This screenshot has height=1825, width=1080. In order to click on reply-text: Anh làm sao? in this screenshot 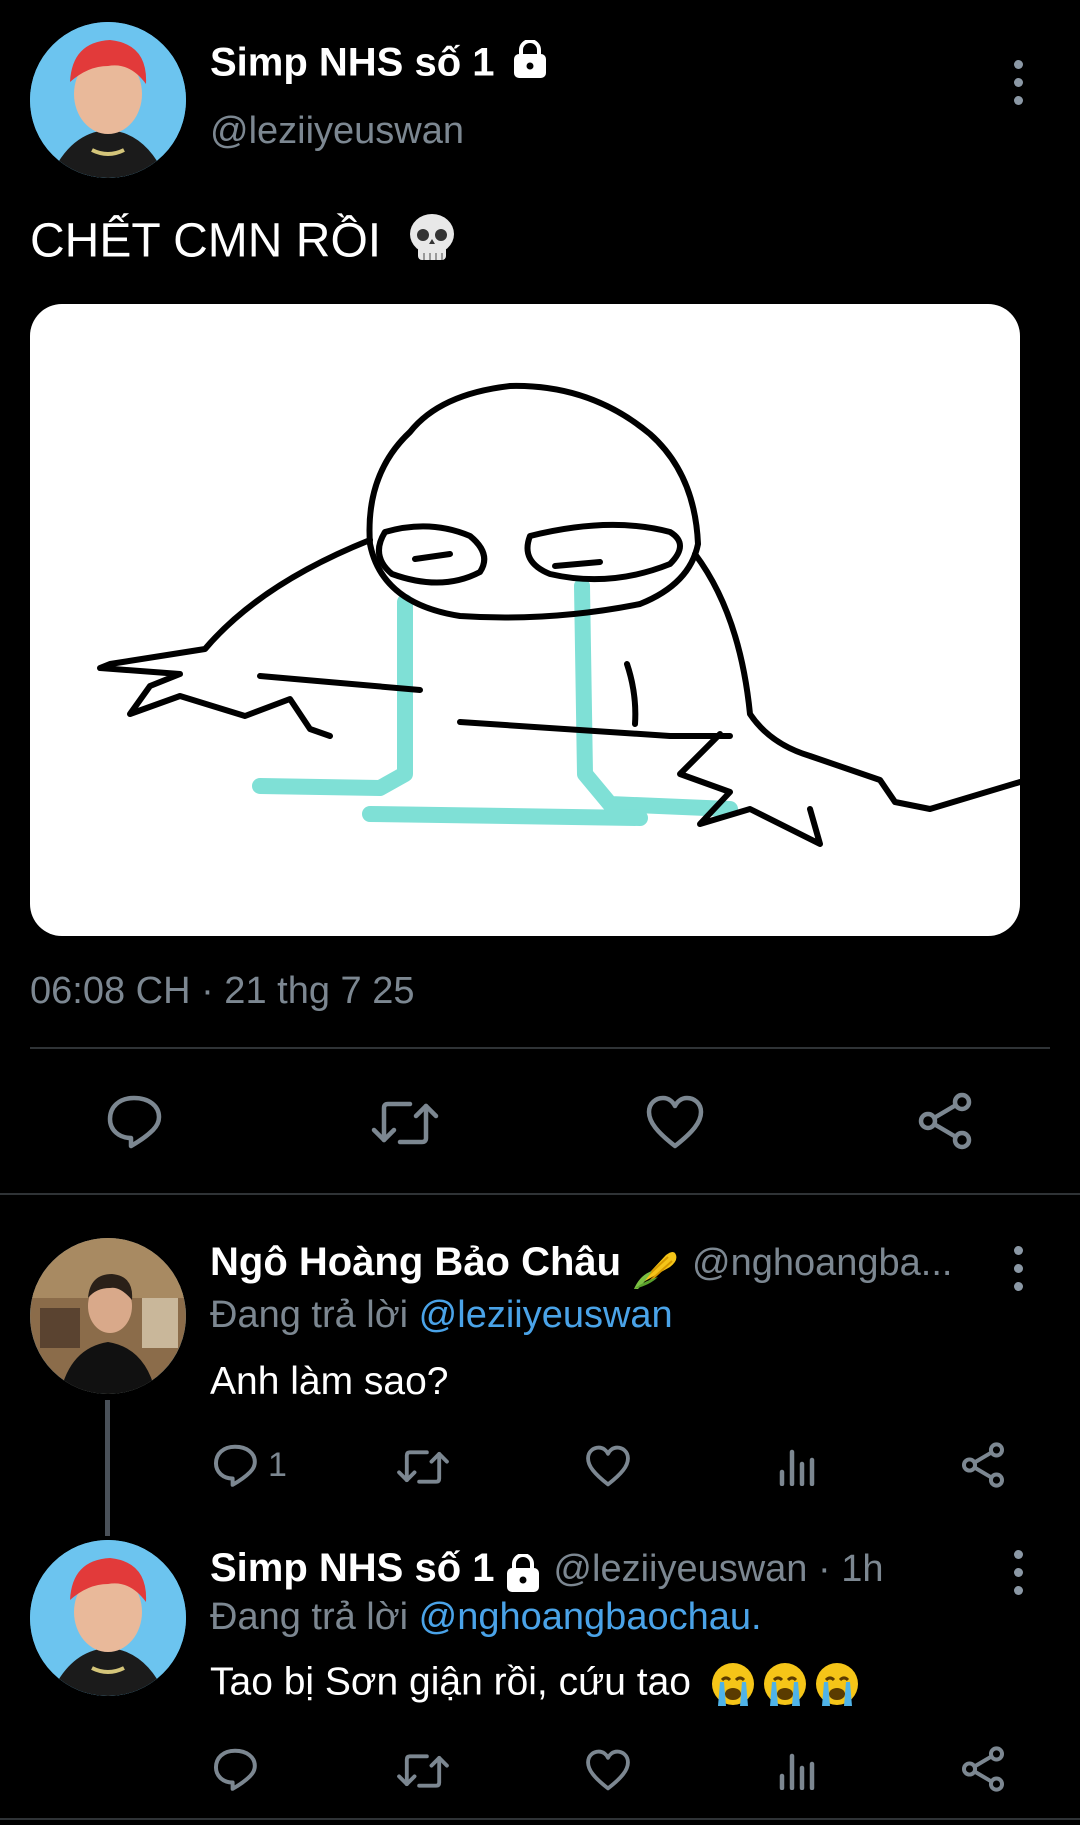, I will do `click(329, 1381)`.